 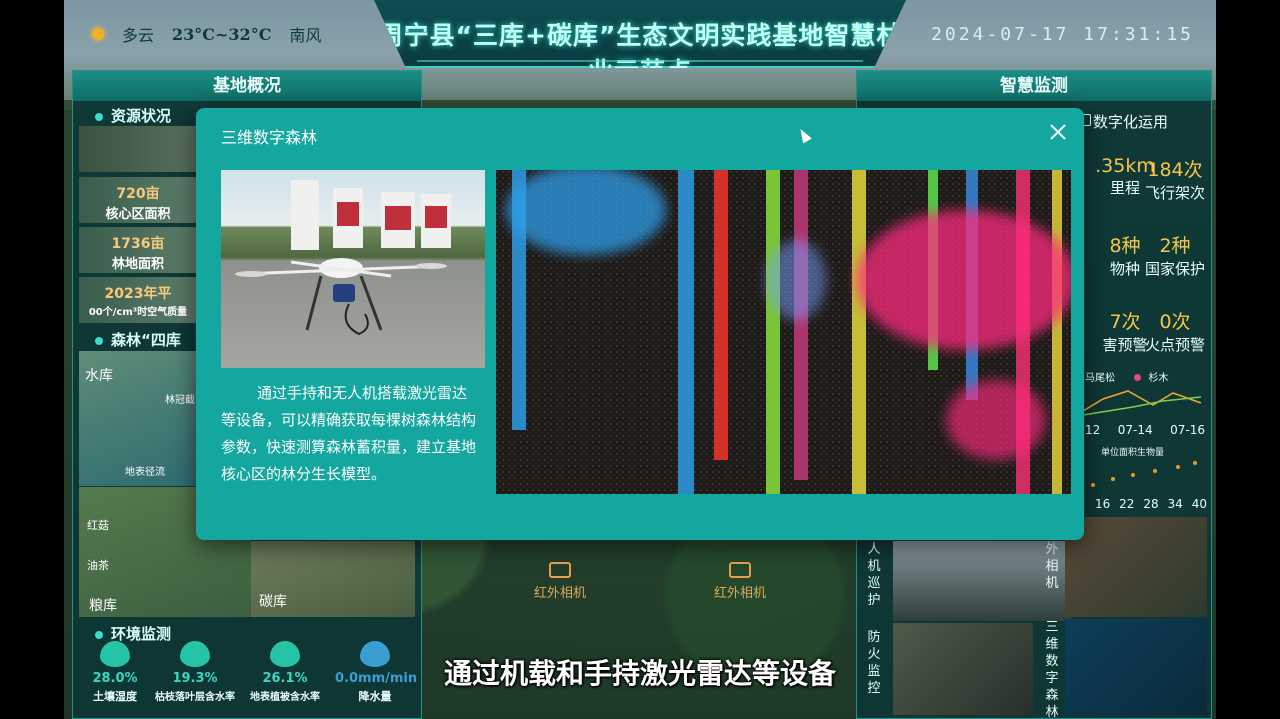 What do you see at coordinates (874, 575) in the screenshot?
I see `drone-patrol-label: 人机巡护` at bounding box center [874, 575].